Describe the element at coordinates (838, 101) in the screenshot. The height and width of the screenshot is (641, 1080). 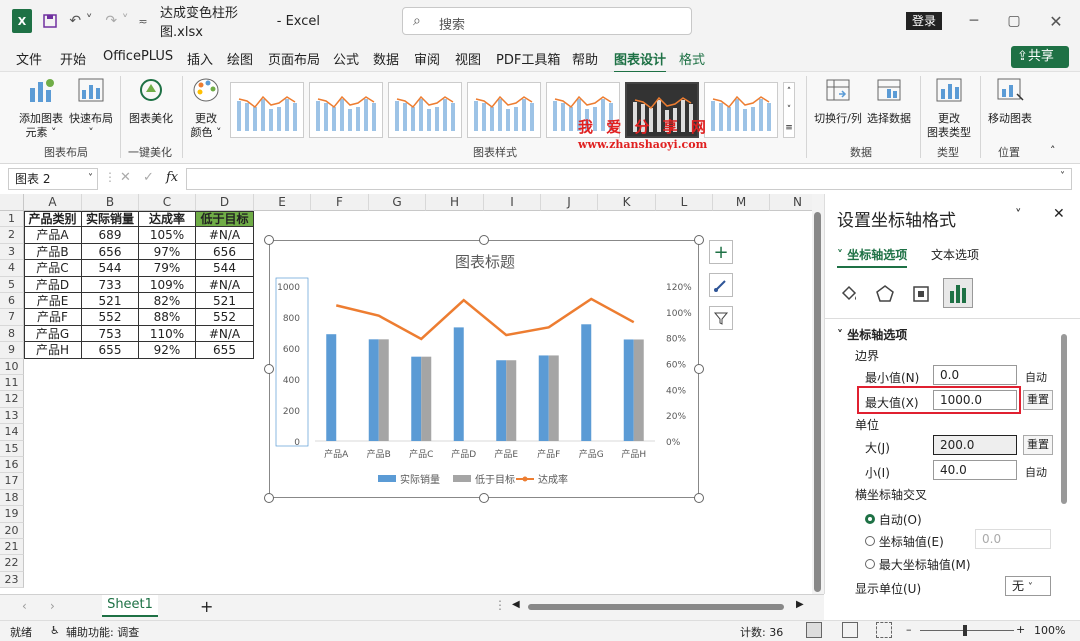
I see `switch-row-column-button: 切换行/列` at that location.